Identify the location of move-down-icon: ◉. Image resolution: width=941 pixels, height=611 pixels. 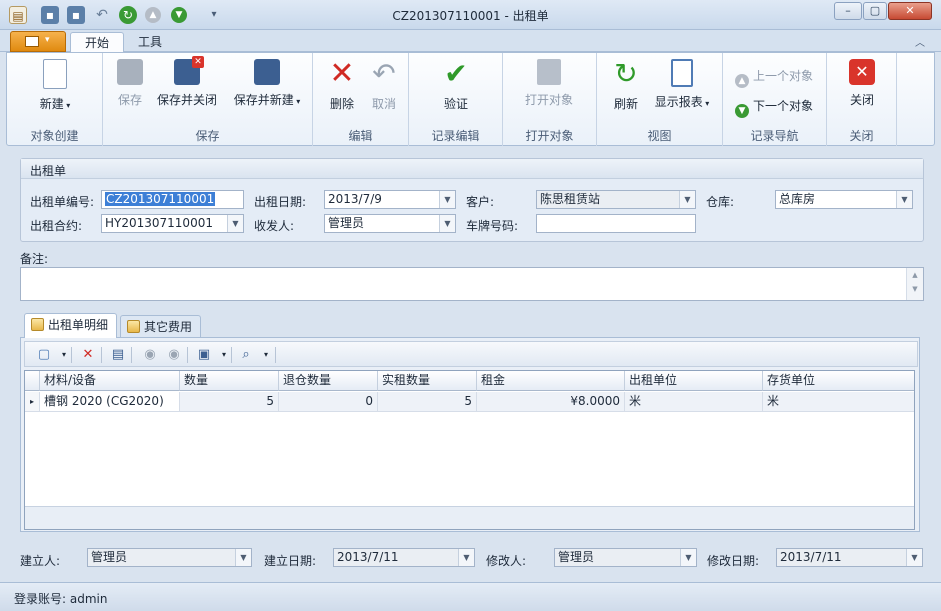
(174, 355).